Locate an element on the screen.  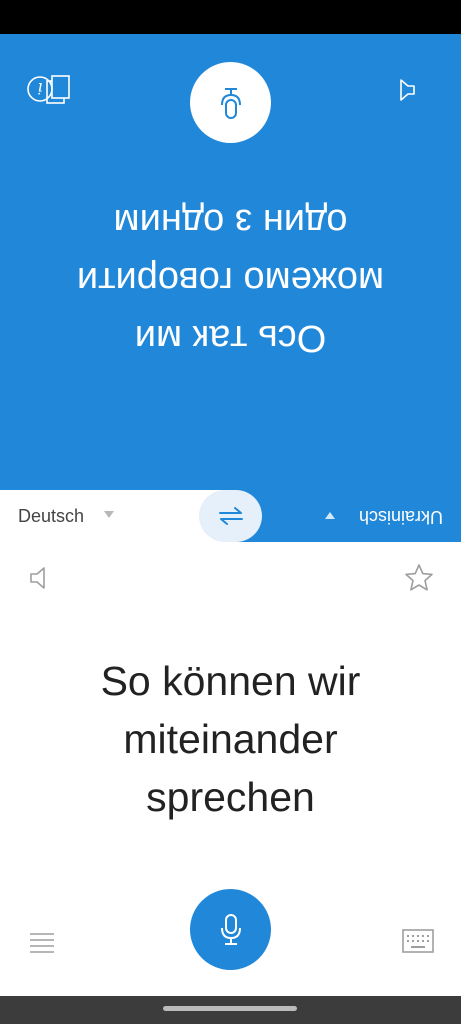
info-icon: i is located at coordinates (40, 89).